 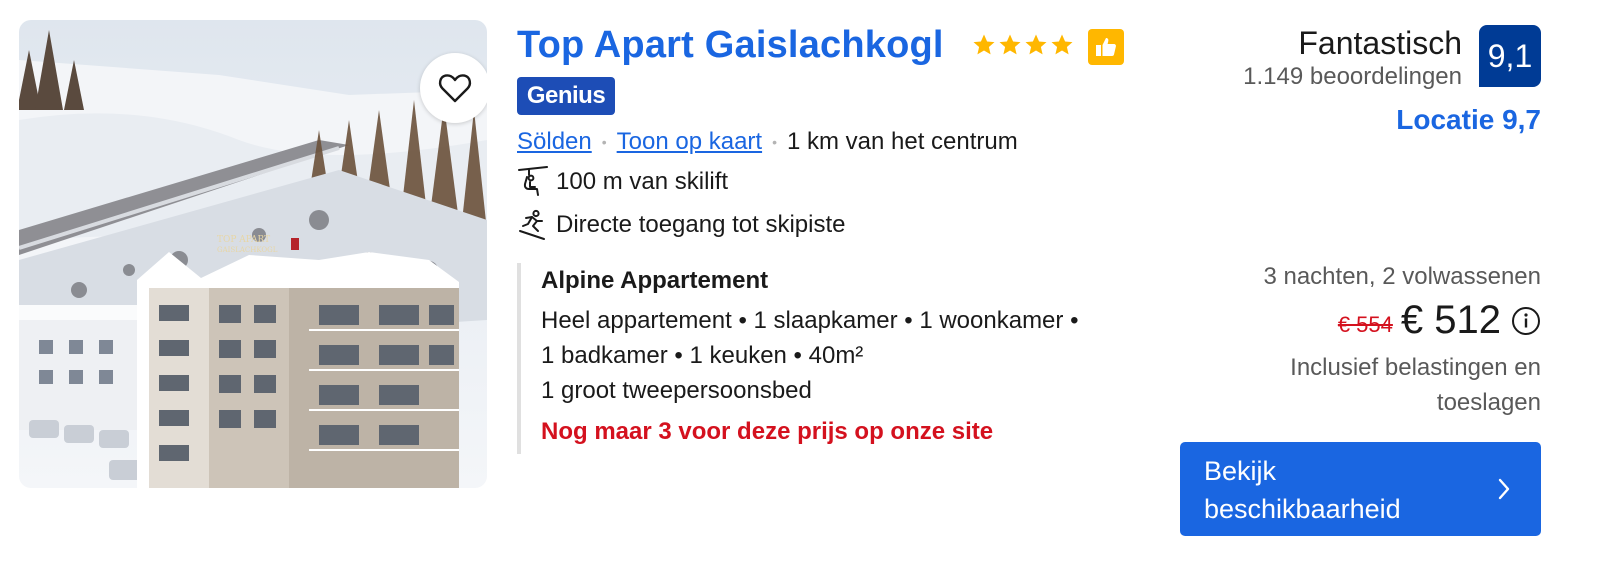 I want to click on star-rating, so click(x=1023, y=45).